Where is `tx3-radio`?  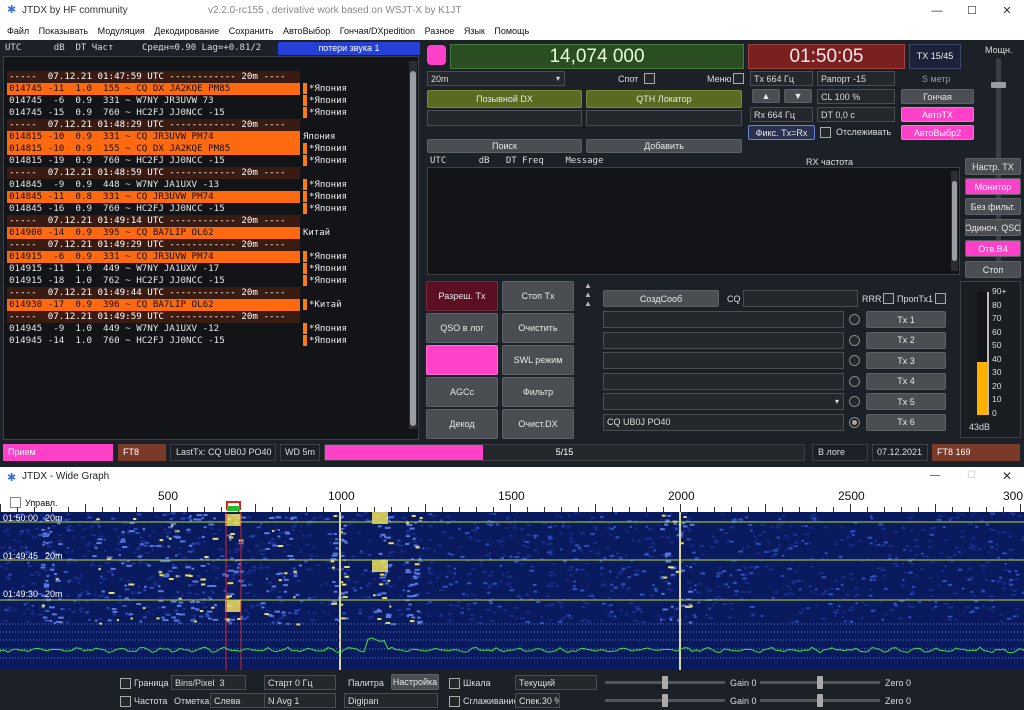
tx3-radio is located at coordinates (854, 360).